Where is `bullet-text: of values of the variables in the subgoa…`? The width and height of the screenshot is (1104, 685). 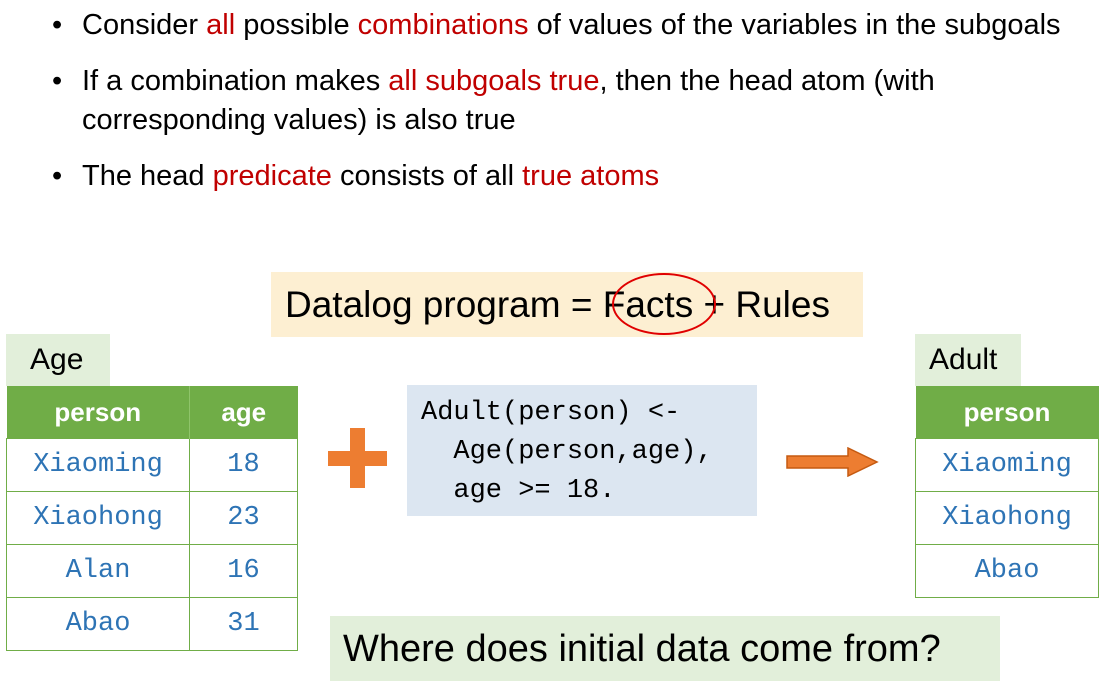
bullet-text: of values of the variables in the subgoa… is located at coordinates (794, 25).